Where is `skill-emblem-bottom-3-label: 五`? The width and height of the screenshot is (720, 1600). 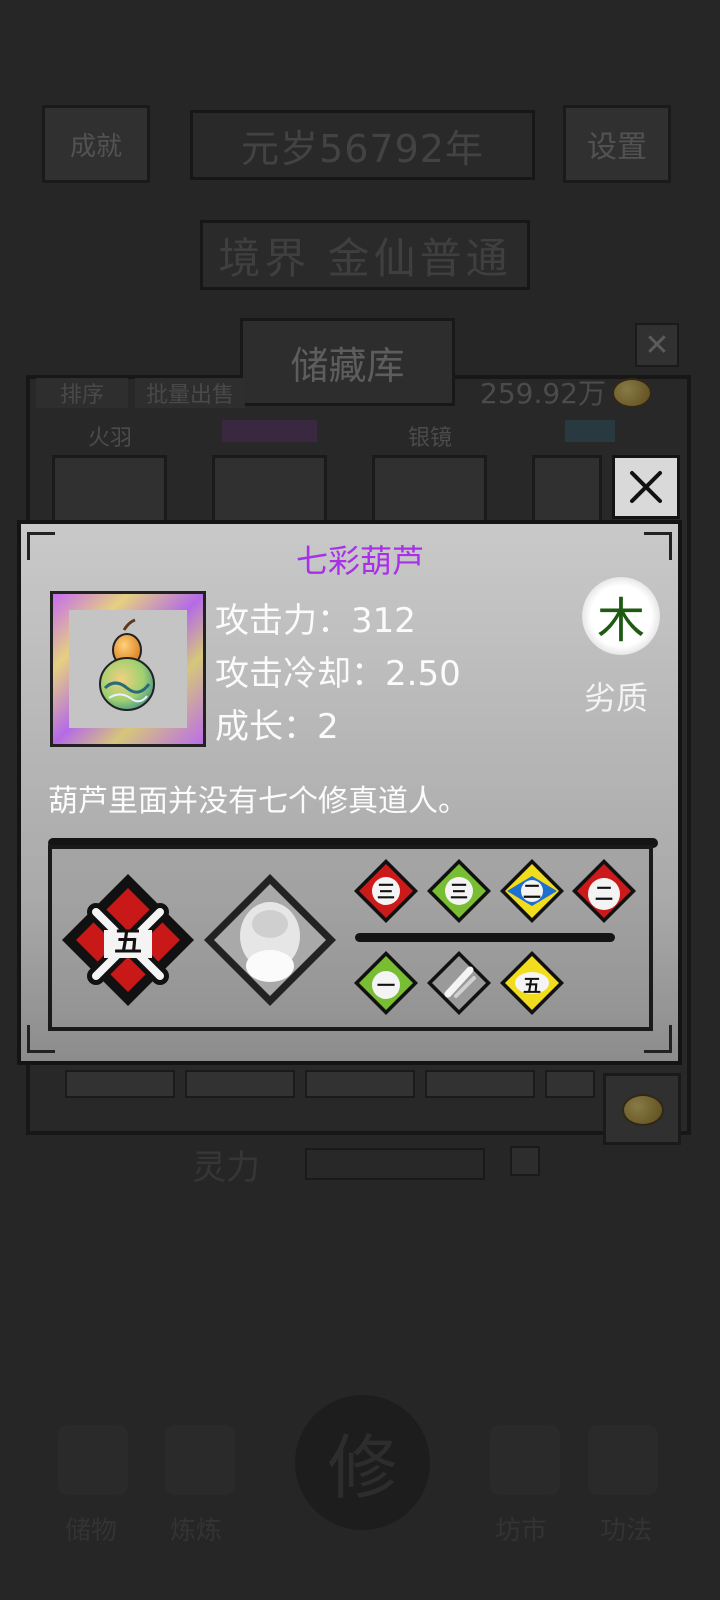
skill-emblem-bottom-3-label: 五 is located at coordinates (532, 986).